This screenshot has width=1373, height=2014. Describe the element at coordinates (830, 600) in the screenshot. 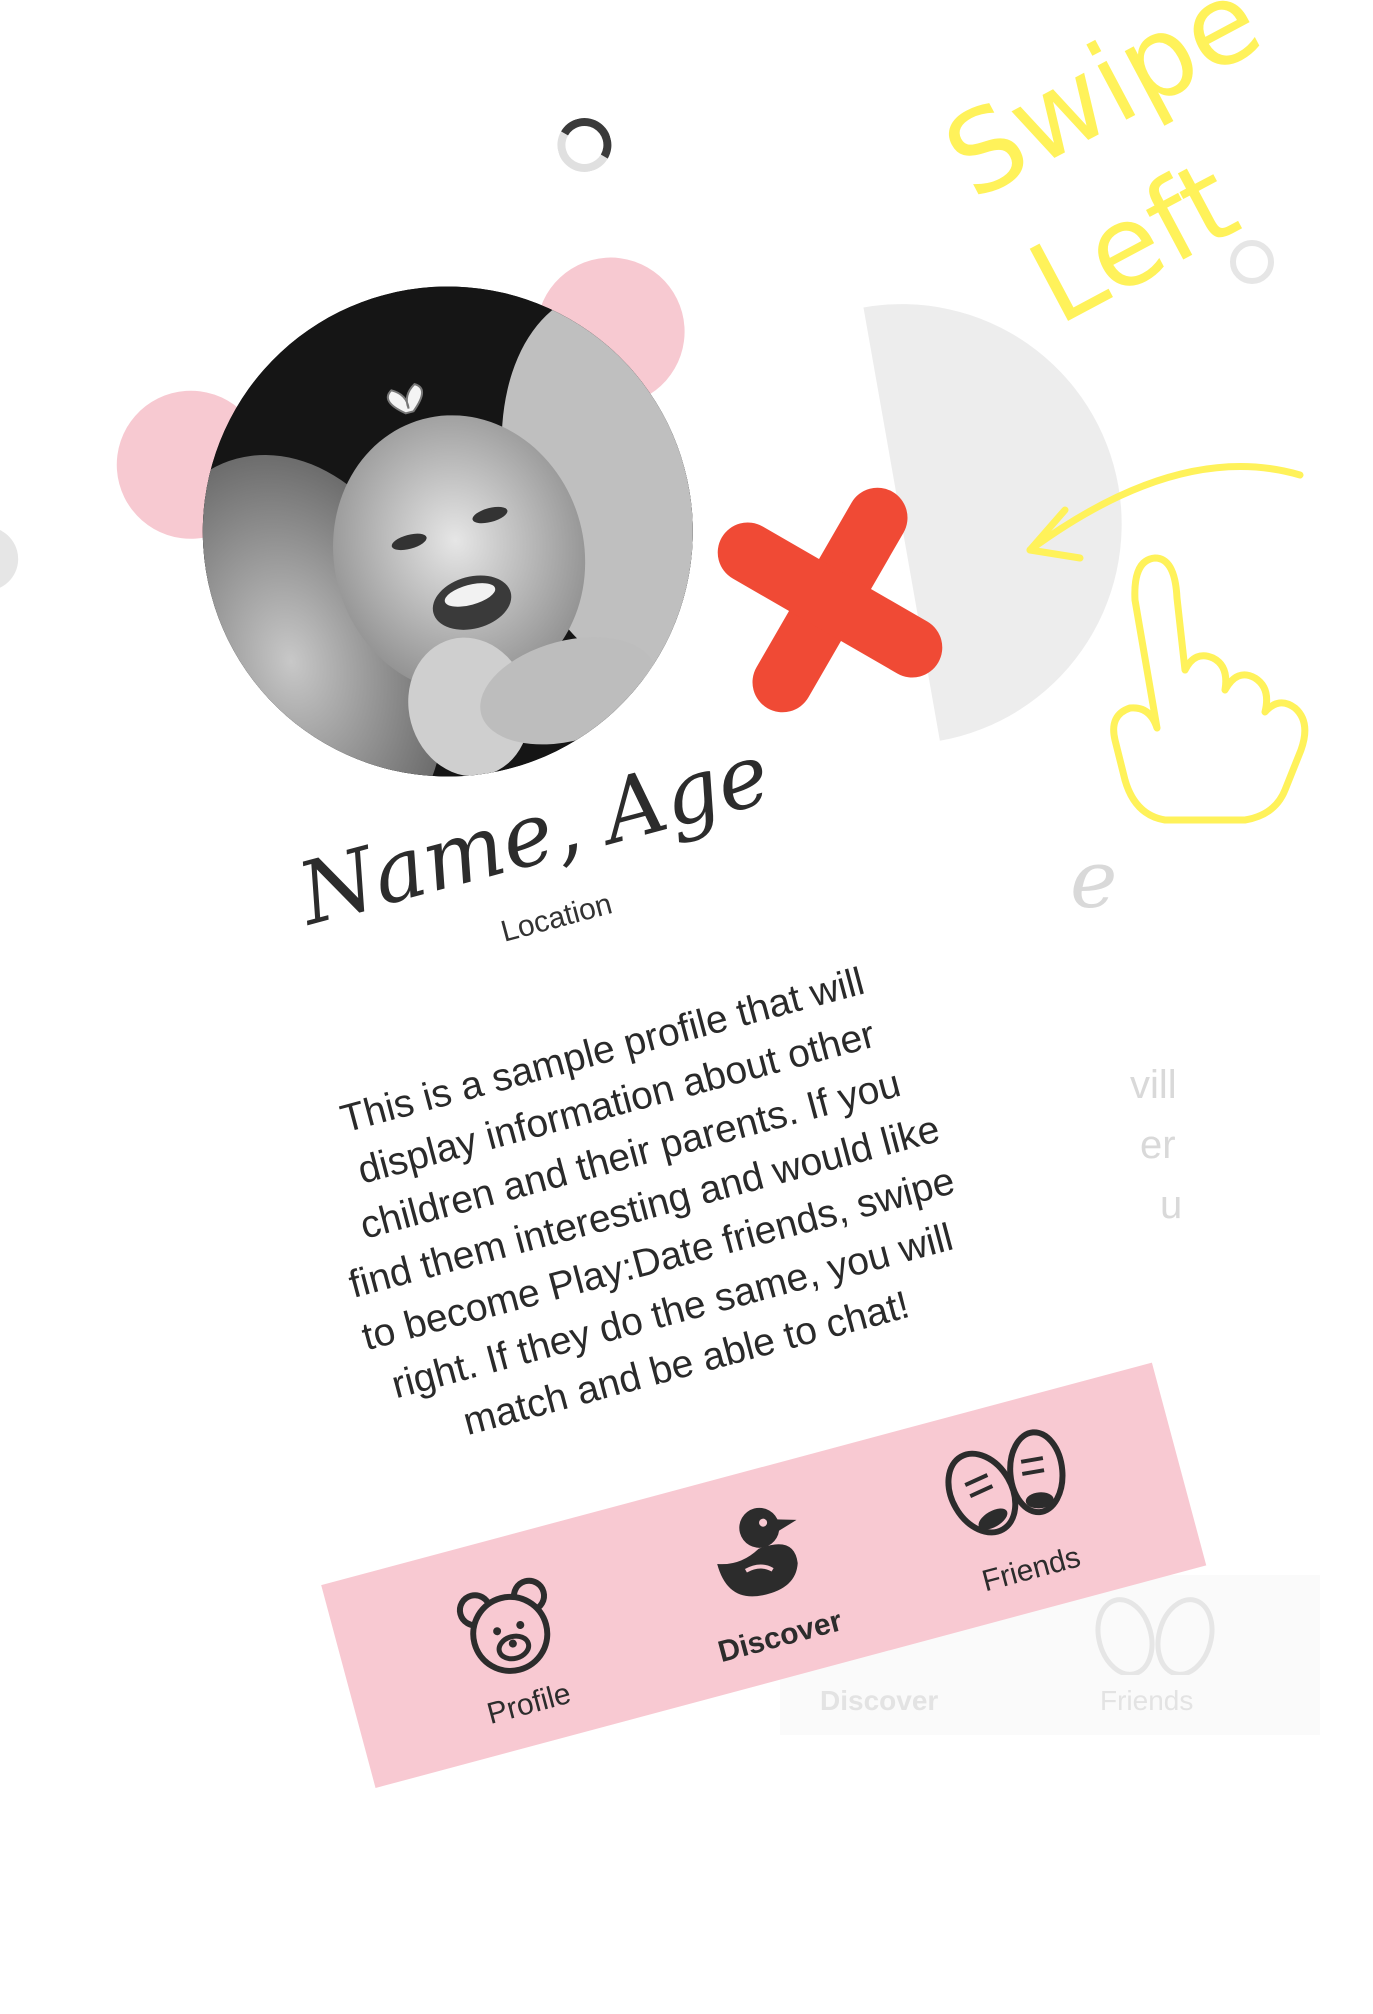

I see `x-mark-icon` at that location.